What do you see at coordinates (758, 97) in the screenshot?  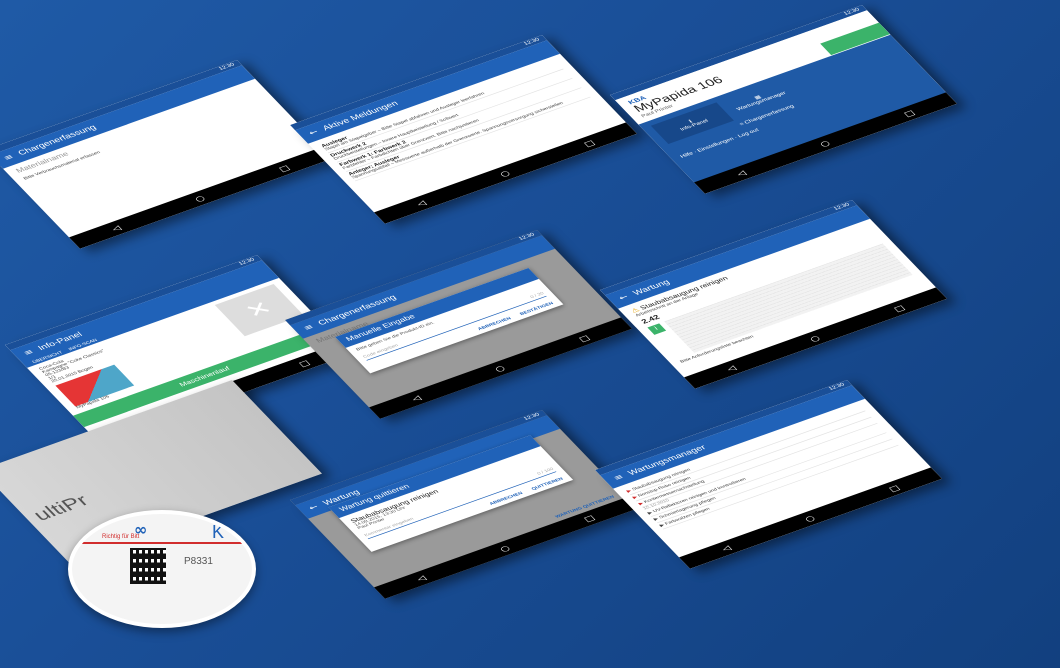 I see `calendar-icon: ▦` at bounding box center [758, 97].